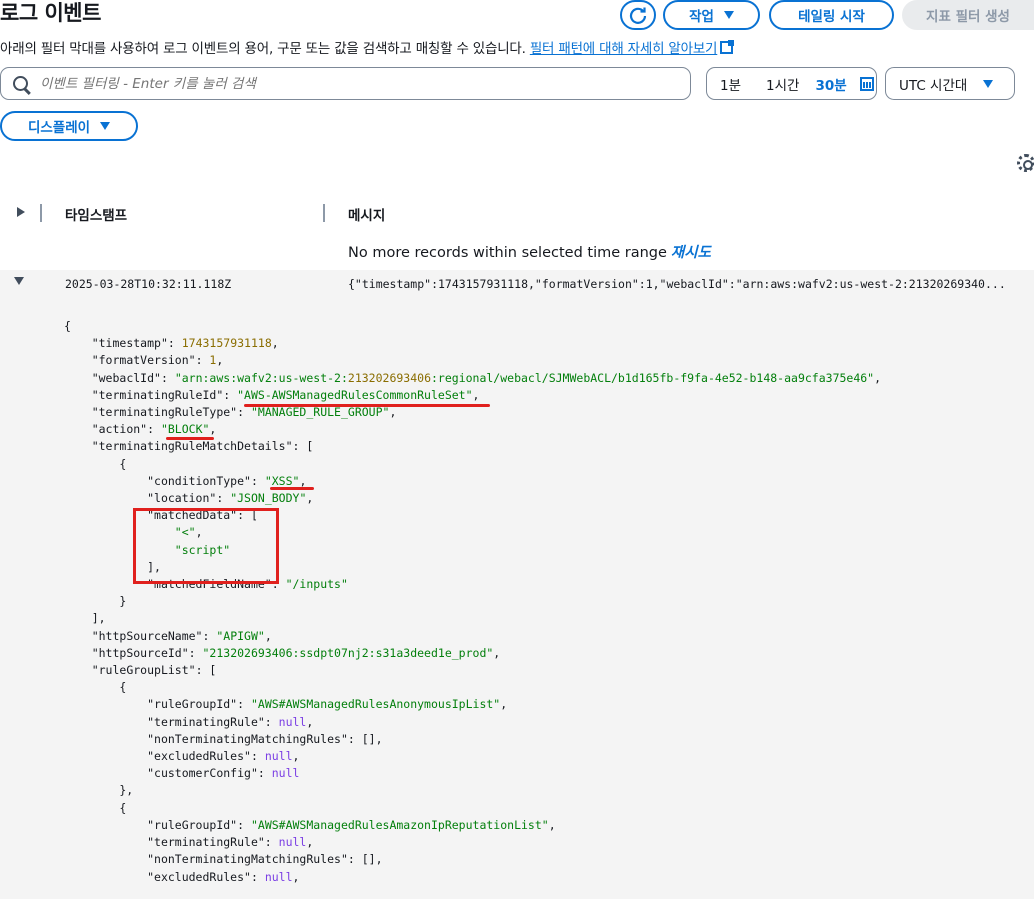  I want to click on json-line: ],, so click(85, 618).